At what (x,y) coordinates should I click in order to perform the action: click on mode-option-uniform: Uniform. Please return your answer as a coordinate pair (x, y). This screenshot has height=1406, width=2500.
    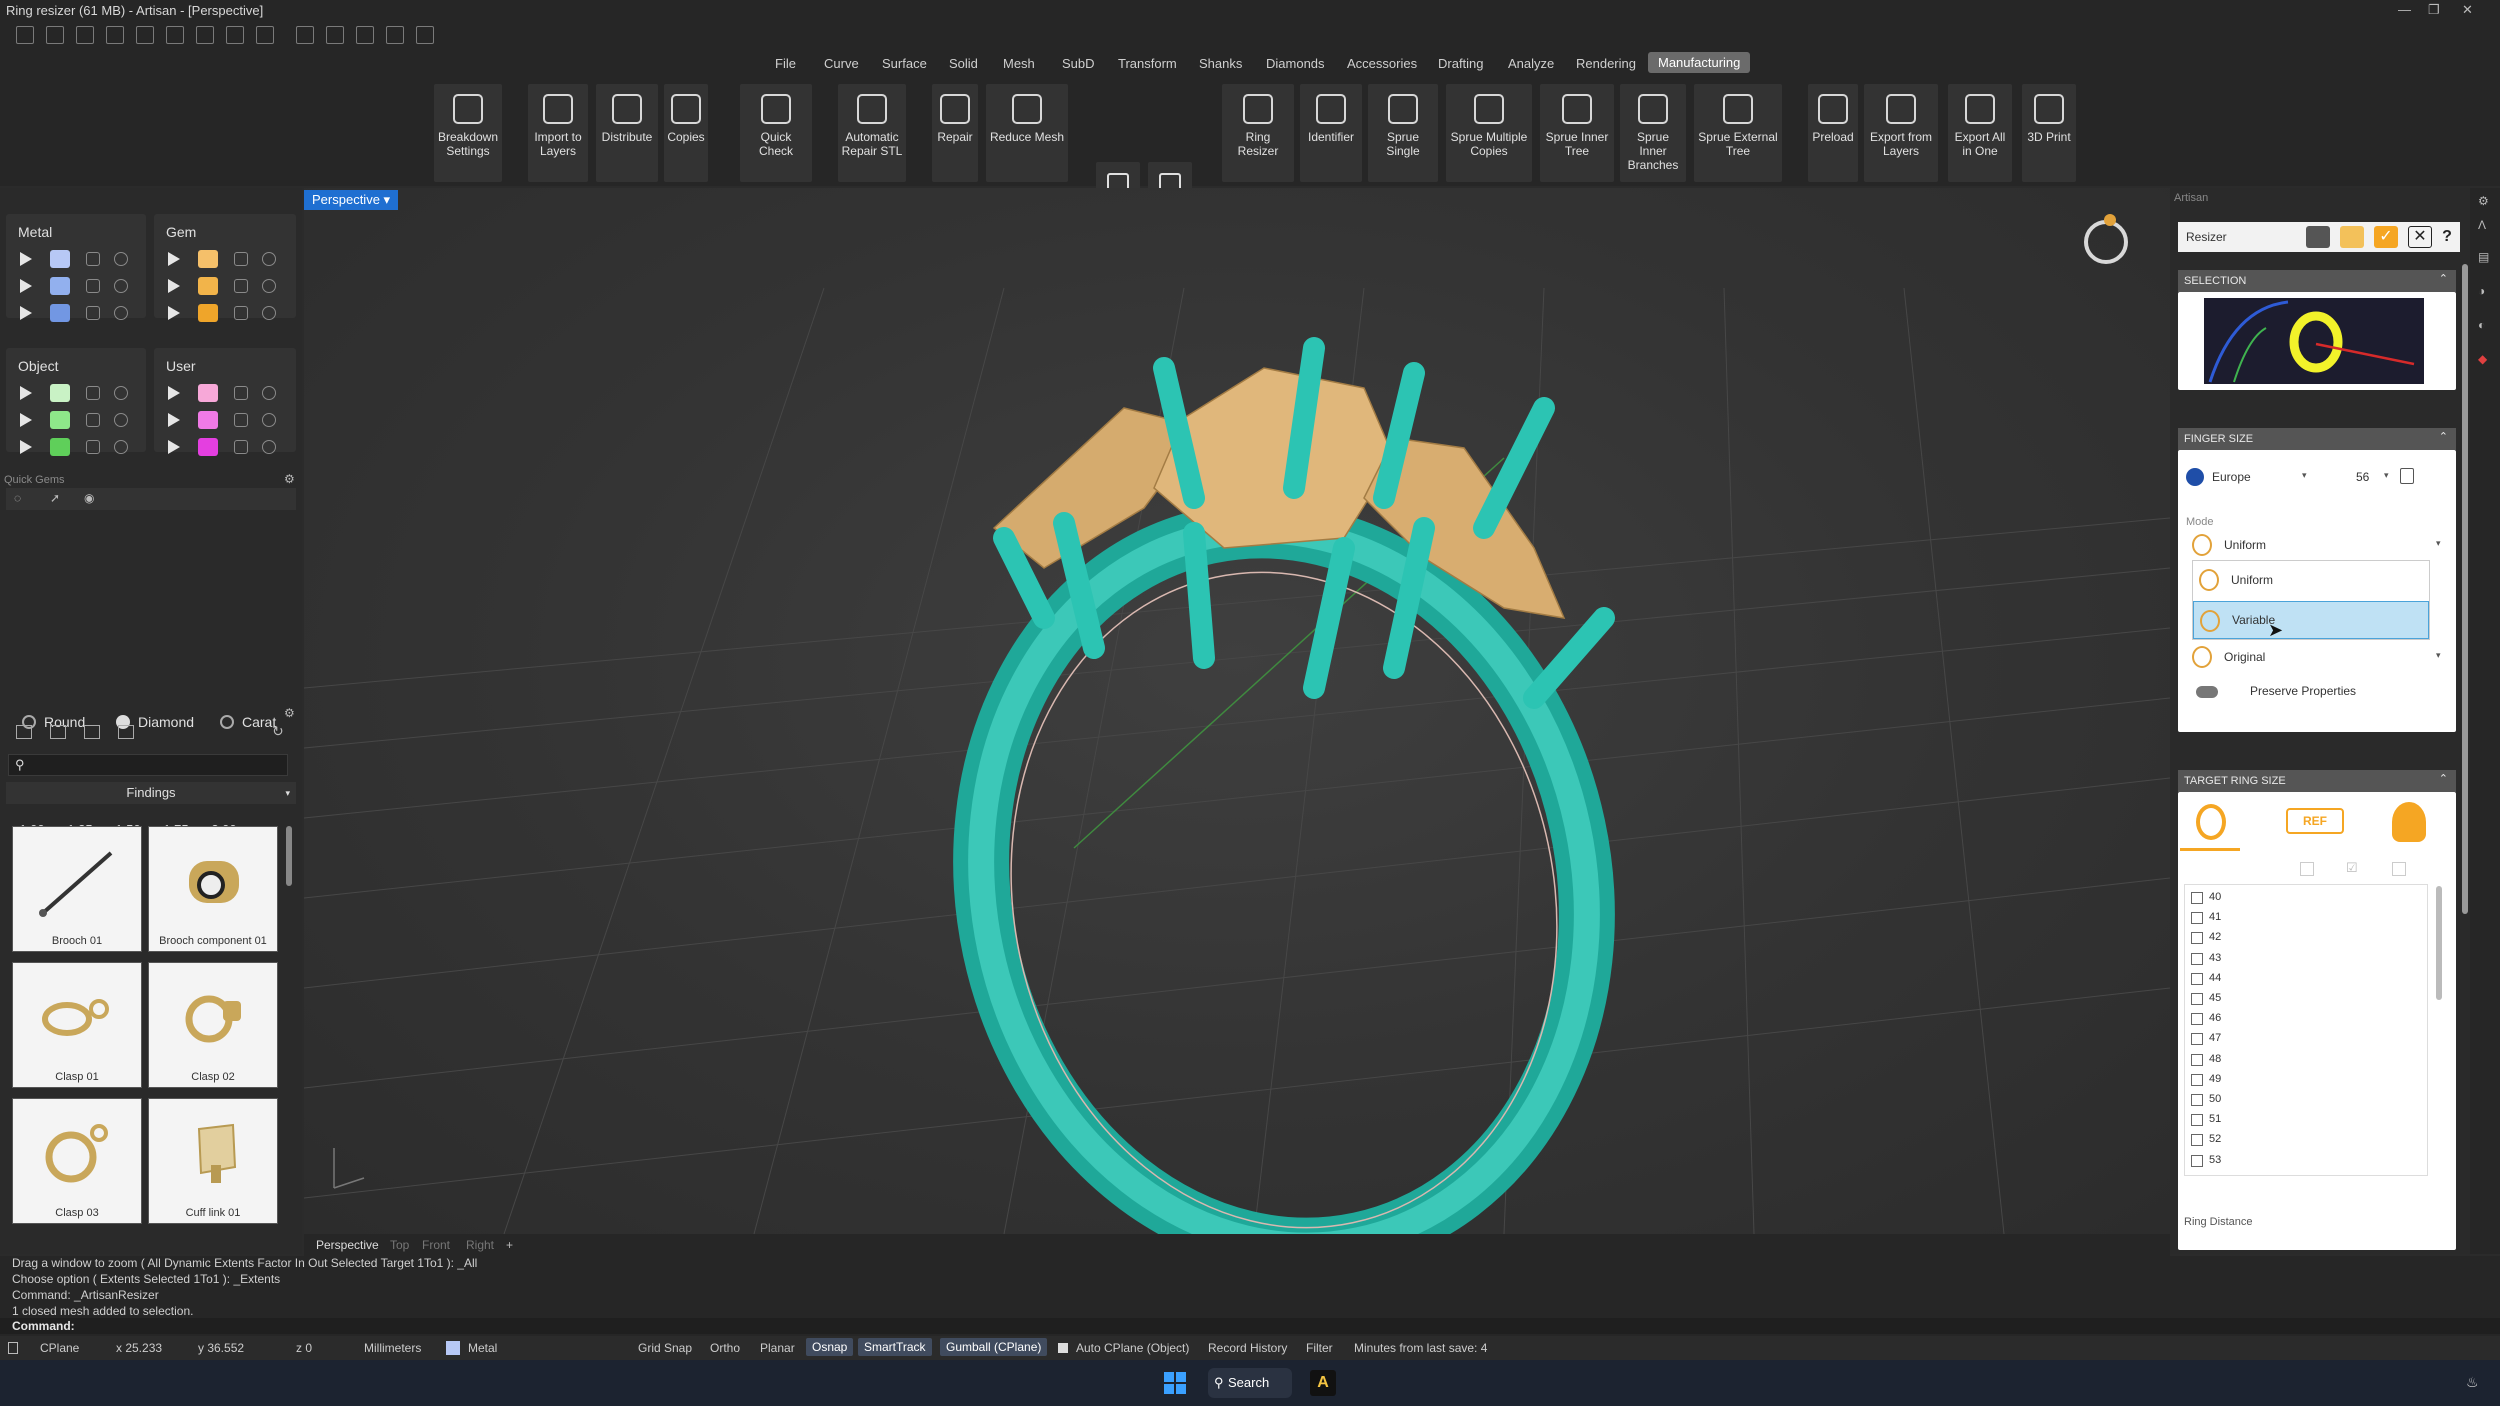
    Looking at the image, I should click on (2311, 580).